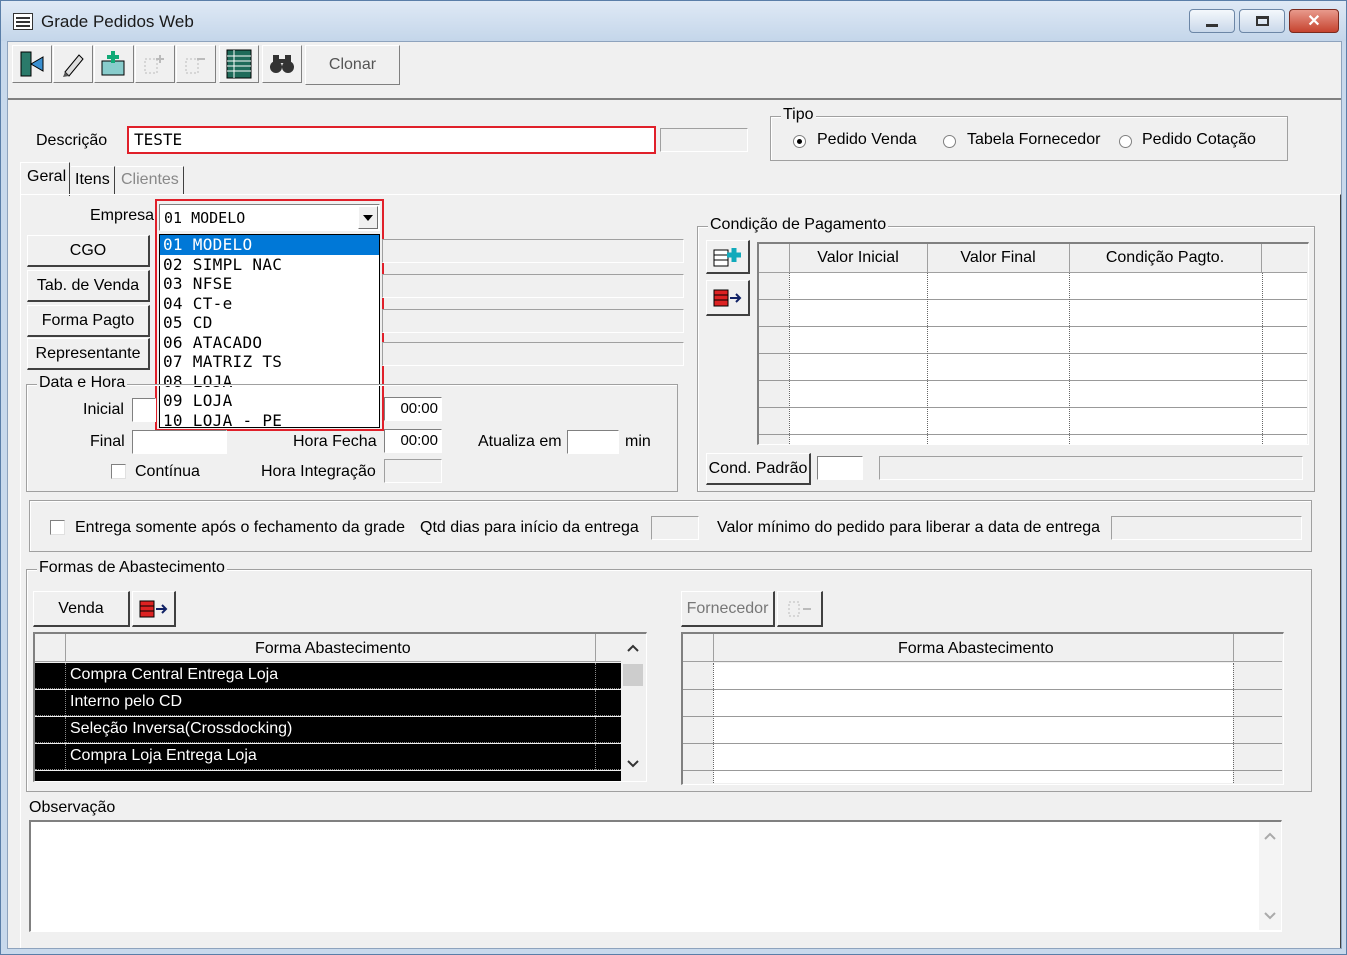 The width and height of the screenshot is (1347, 955). Describe the element at coordinates (728, 609) in the screenshot. I see `fornecedor-button: Fornecedor` at that location.